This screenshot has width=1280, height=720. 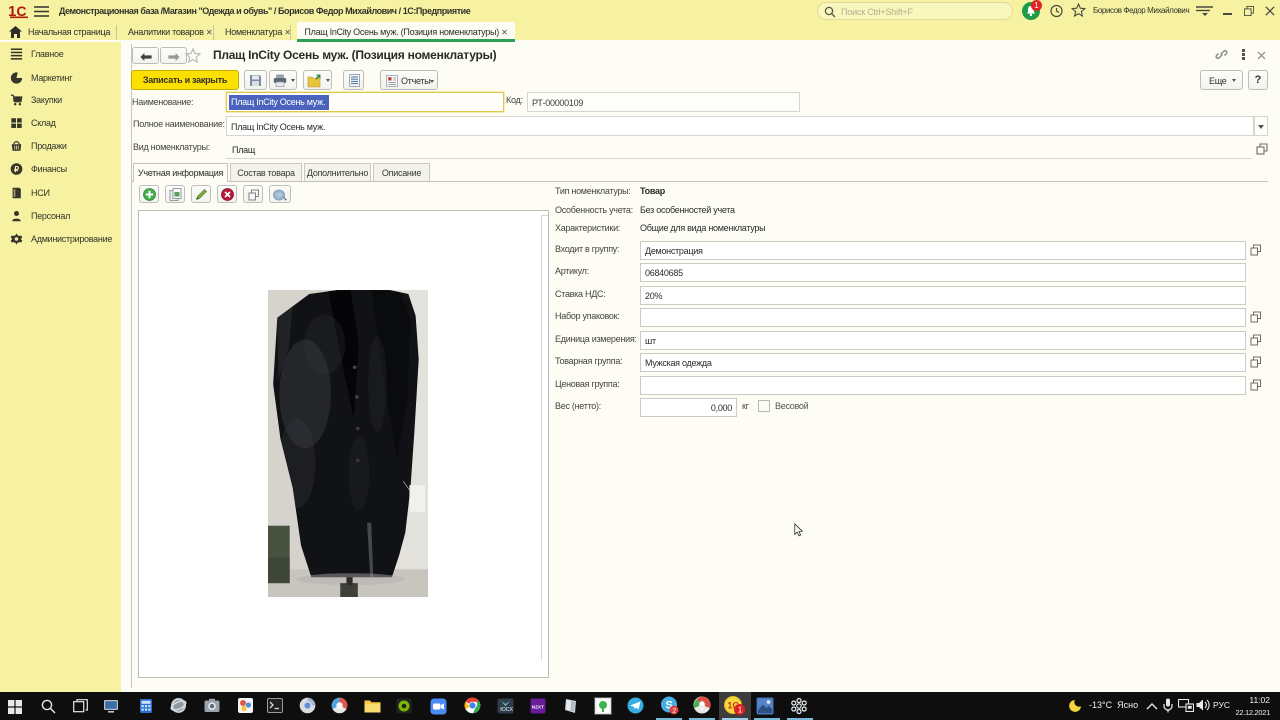 What do you see at coordinates (674, 710) in the screenshot?
I see `svg-text: 2` at bounding box center [674, 710].